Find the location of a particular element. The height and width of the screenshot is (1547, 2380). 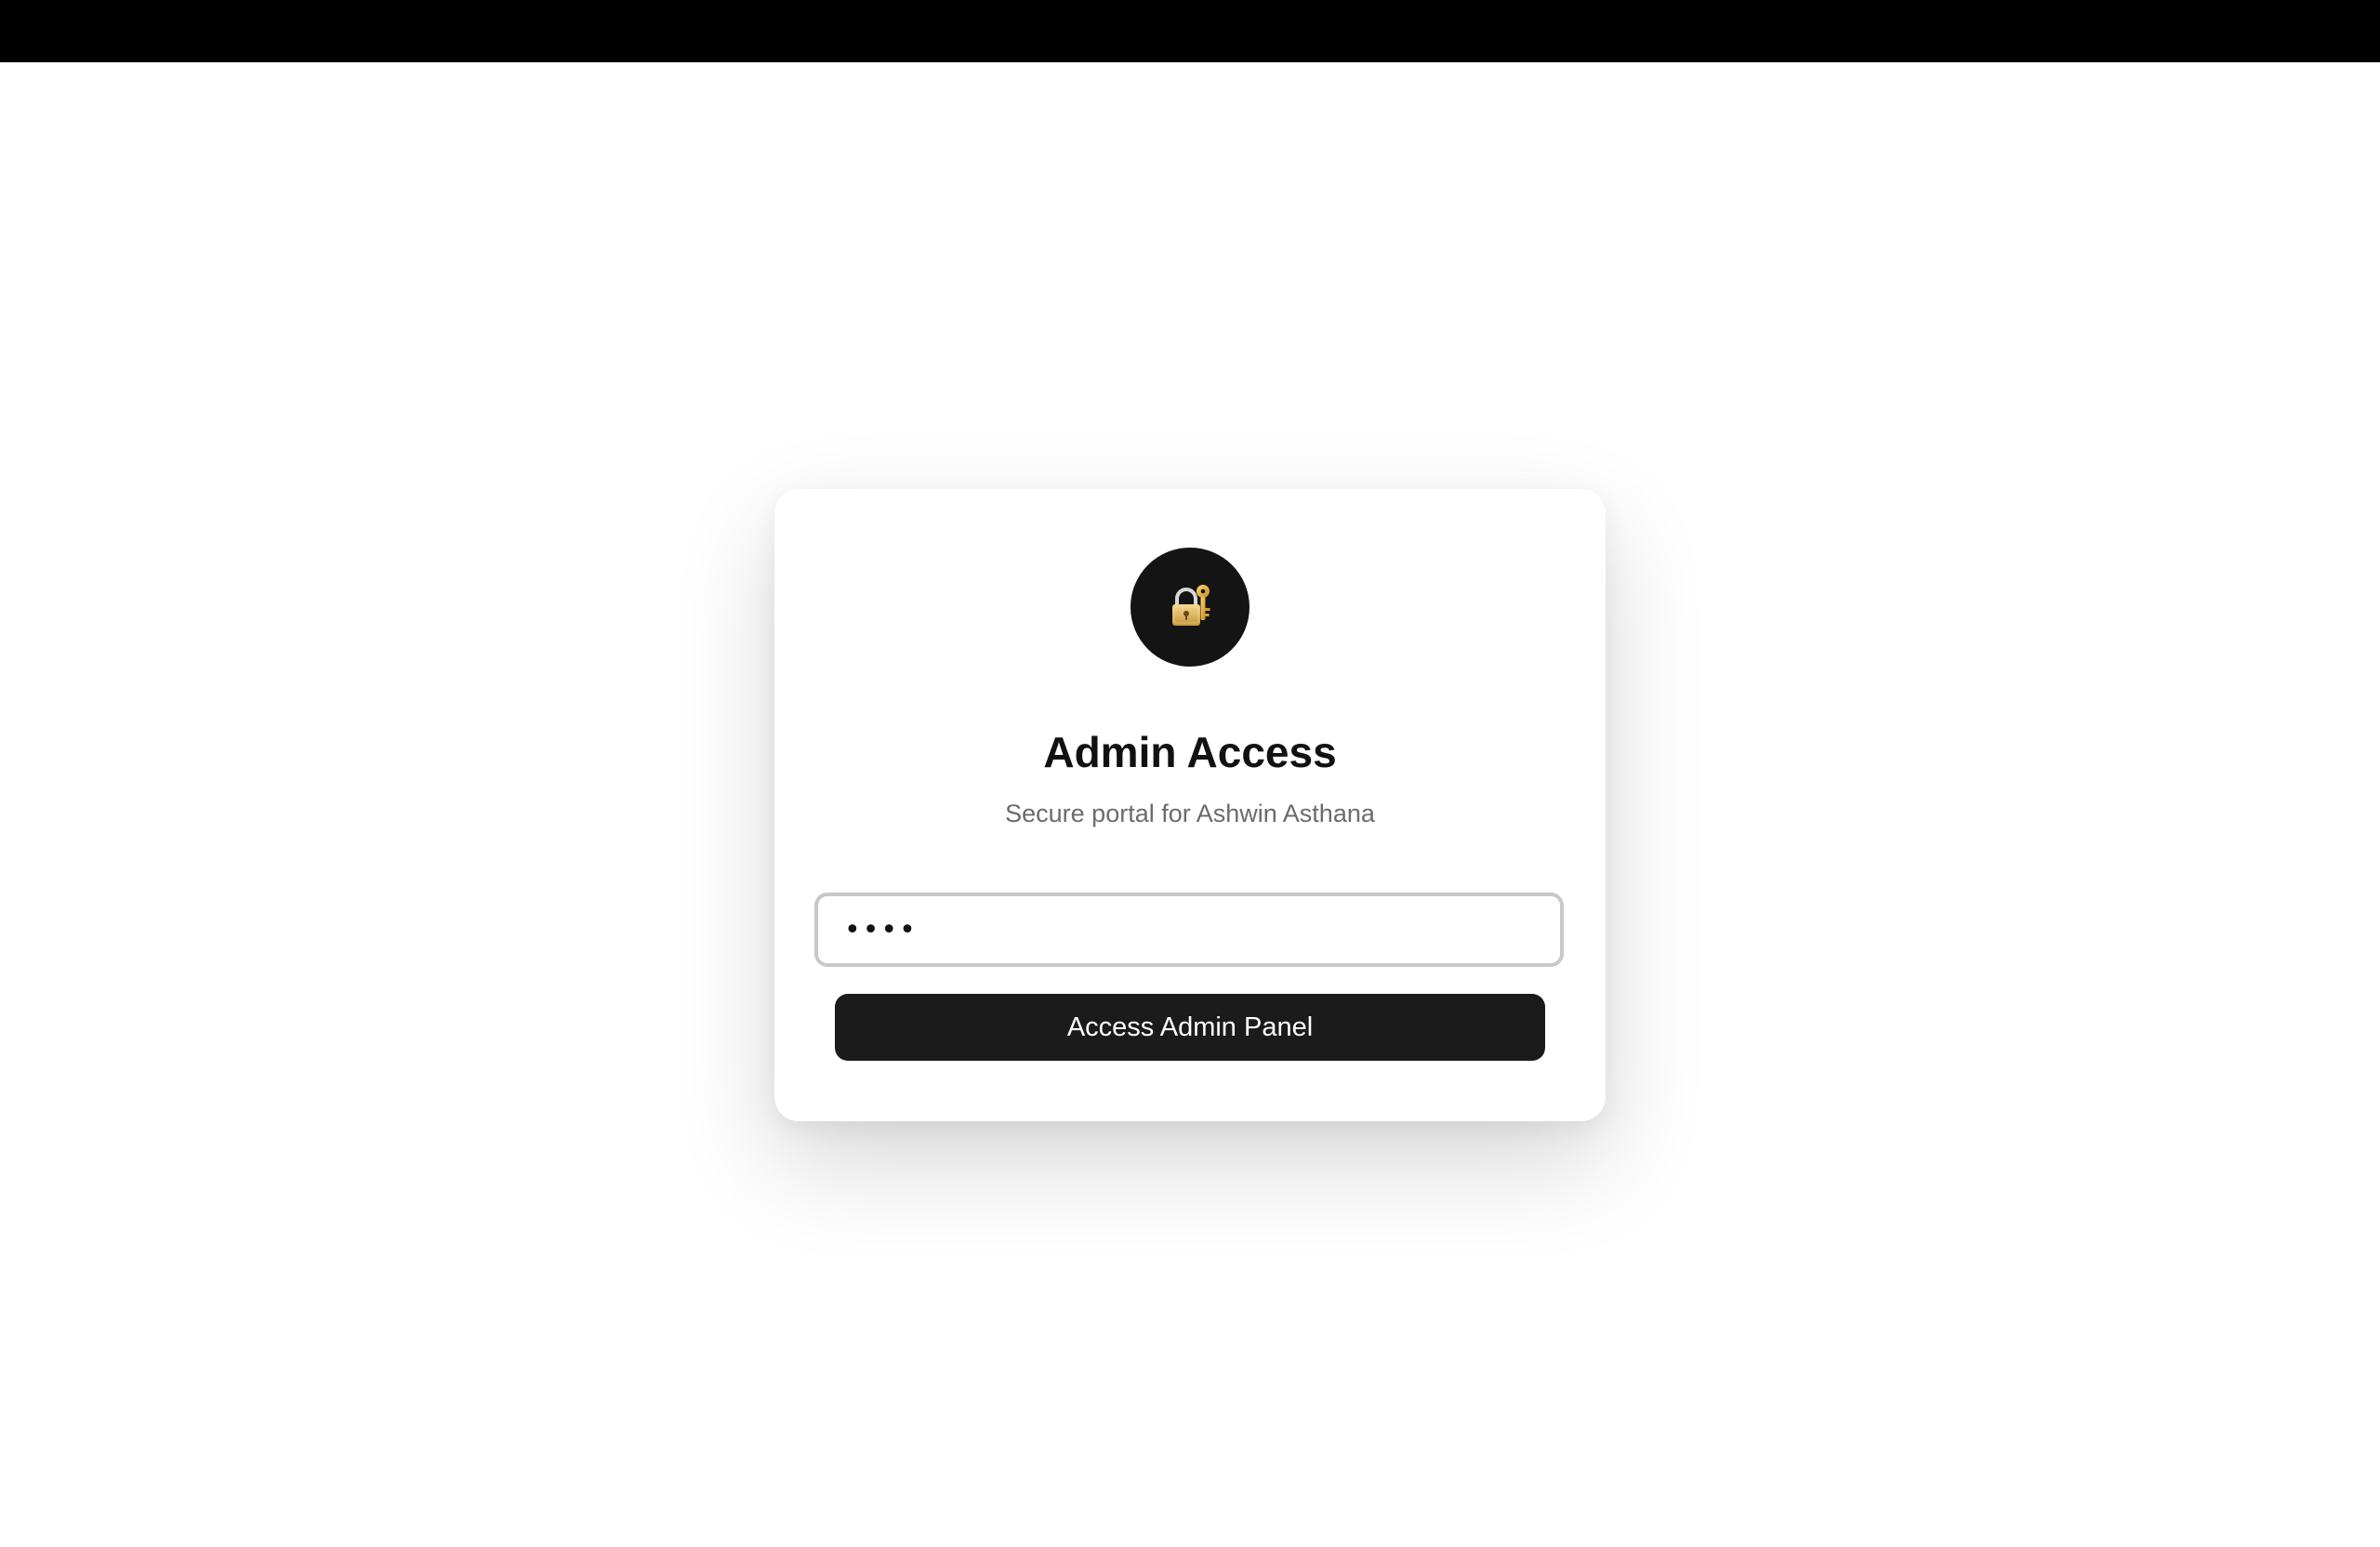

page-title: Admin Access is located at coordinates (1190, 751).